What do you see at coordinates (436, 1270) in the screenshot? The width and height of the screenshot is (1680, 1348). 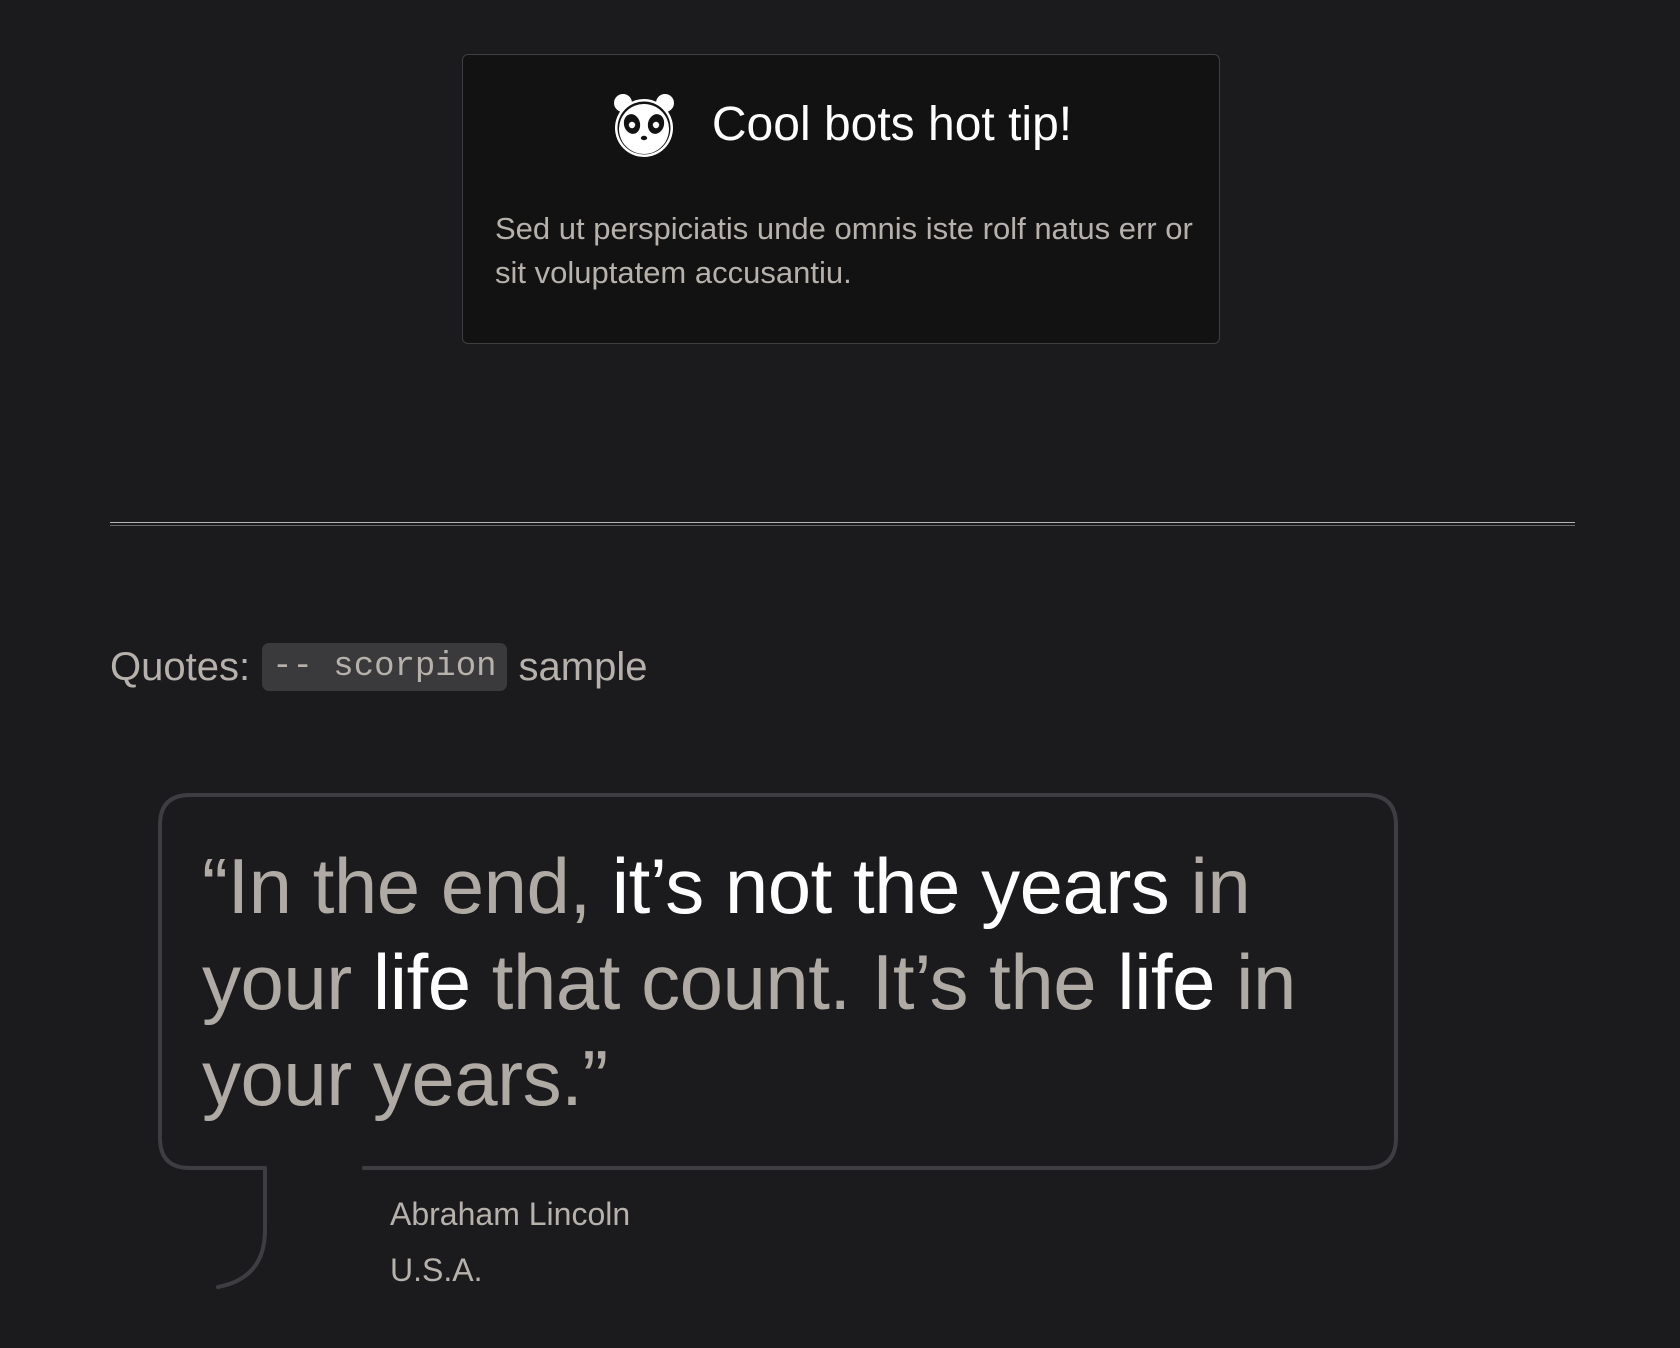 I see `quote-country: U.S.A.` at bounding box center [436, 1270].